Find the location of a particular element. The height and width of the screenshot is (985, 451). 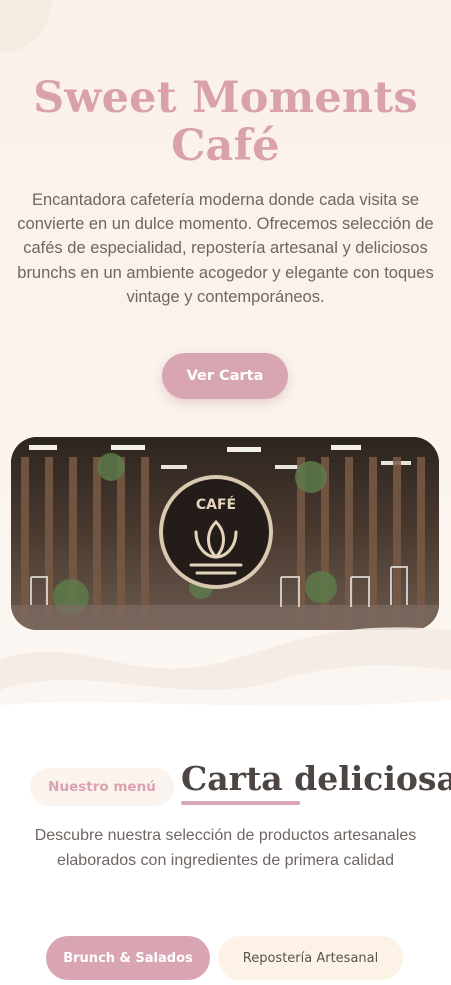

tab-brunch-salados: Brunch & Salados is located at coordinates (128, 958).